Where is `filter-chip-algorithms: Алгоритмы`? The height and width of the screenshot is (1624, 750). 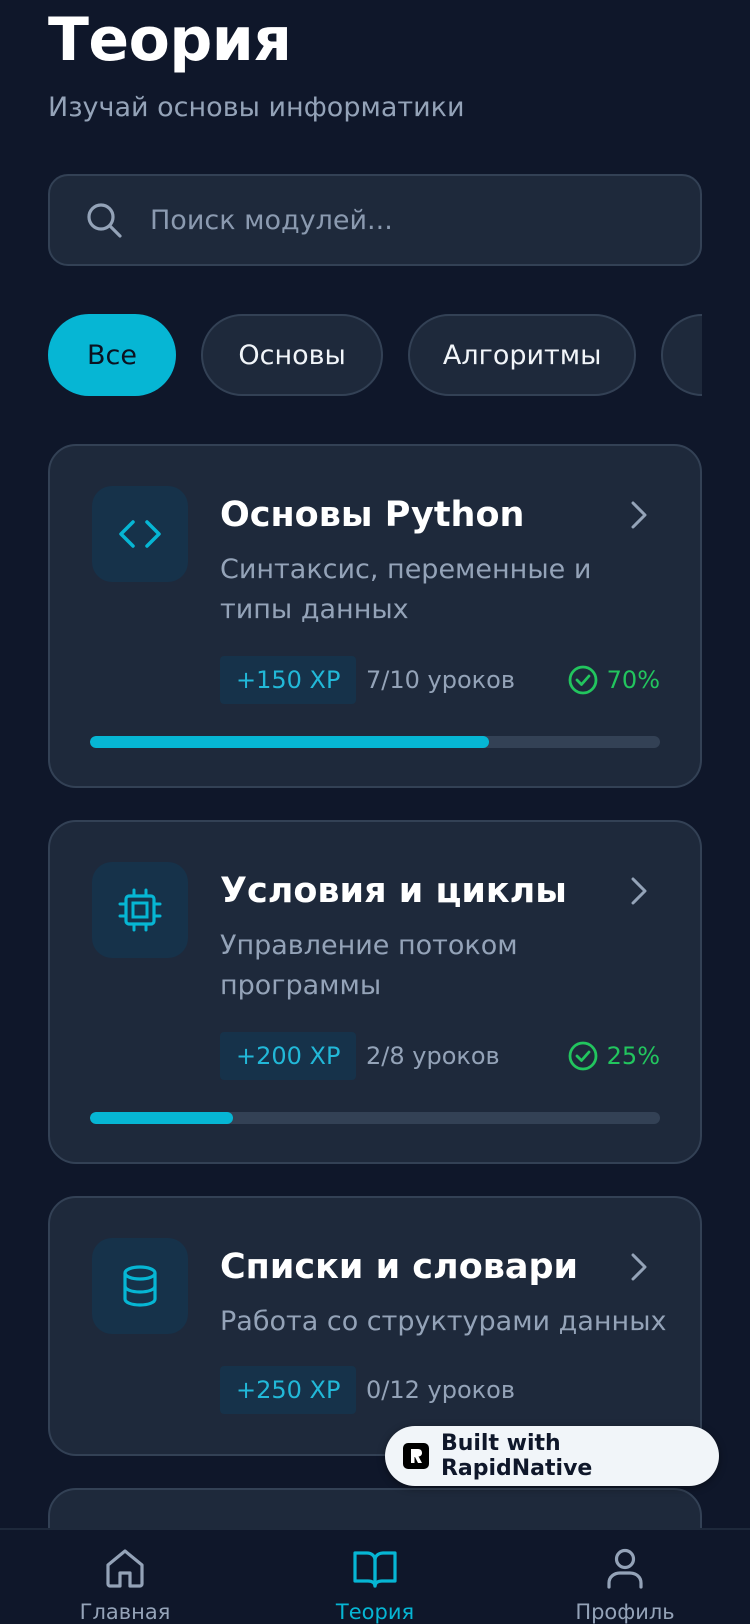
filter-chip-algorithms: Алгоритмы is located at coordinates (522, 355).